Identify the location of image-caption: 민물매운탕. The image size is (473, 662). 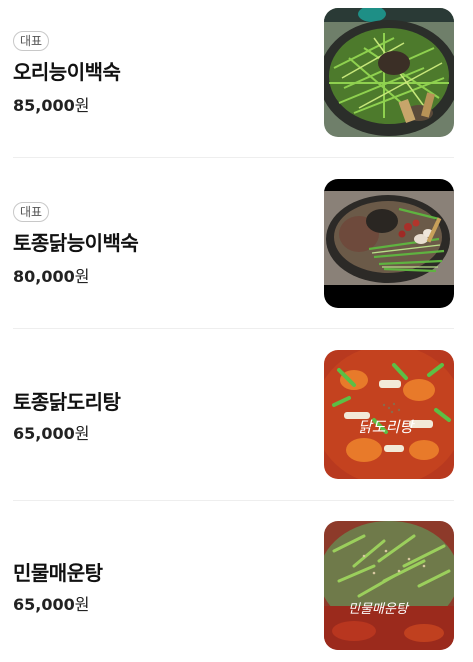
(379, 609).